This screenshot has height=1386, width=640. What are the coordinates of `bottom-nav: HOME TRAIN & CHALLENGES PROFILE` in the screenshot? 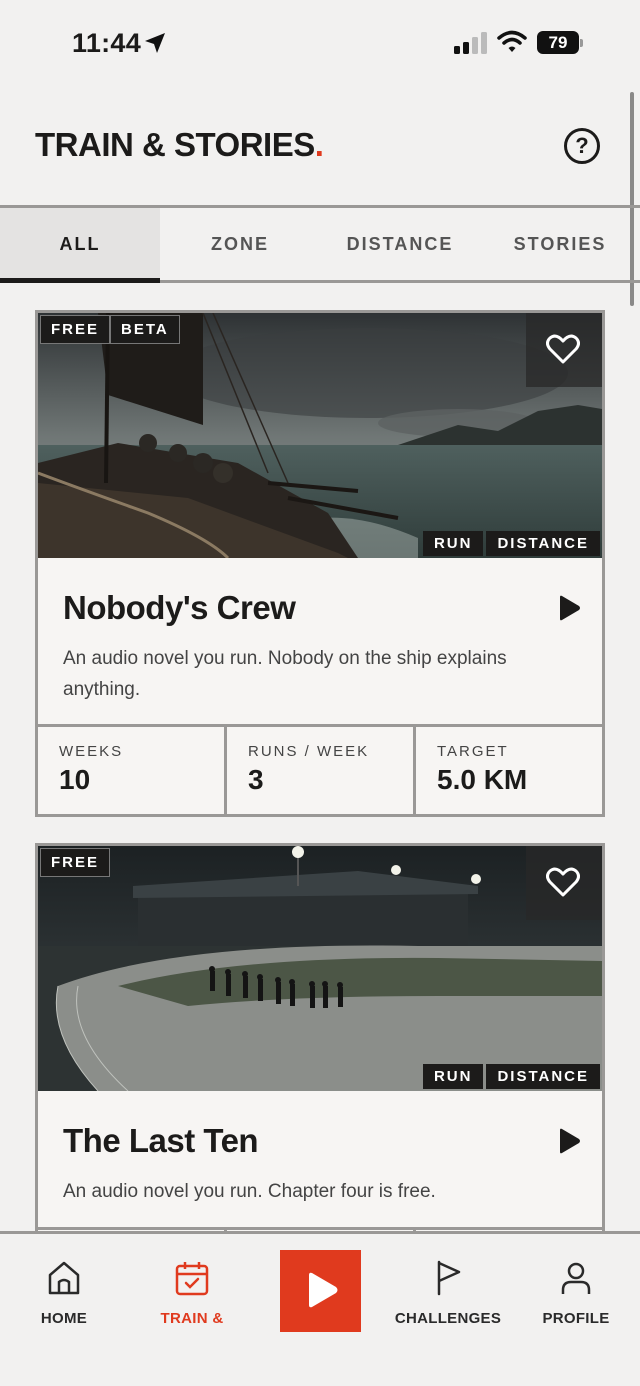 It's located at (320, 1308).